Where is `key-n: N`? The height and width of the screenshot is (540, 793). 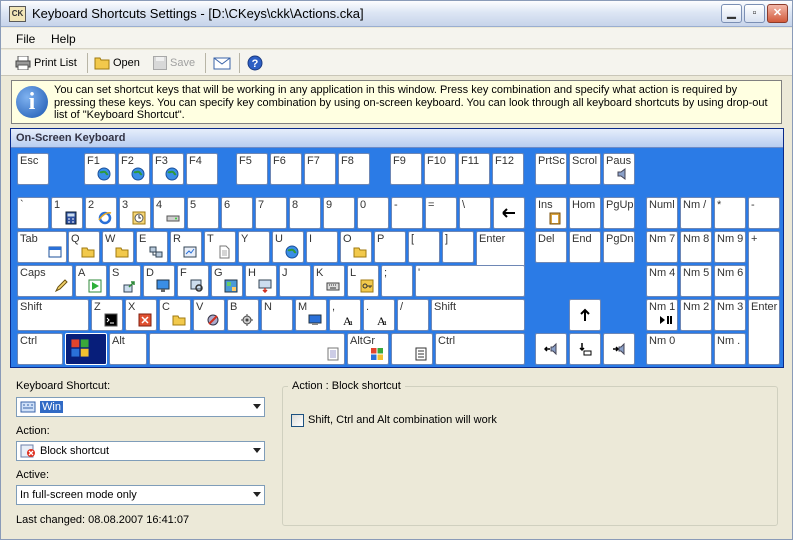 key-n: N is located at coordinates (277, 315).